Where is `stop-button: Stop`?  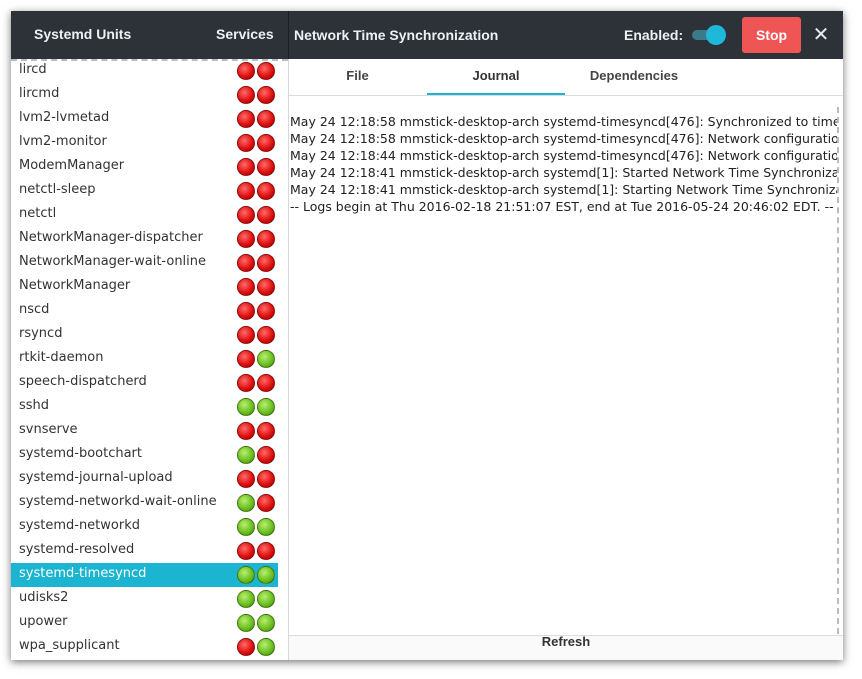 stop-button: Stop is located at coordinates (771, 35).